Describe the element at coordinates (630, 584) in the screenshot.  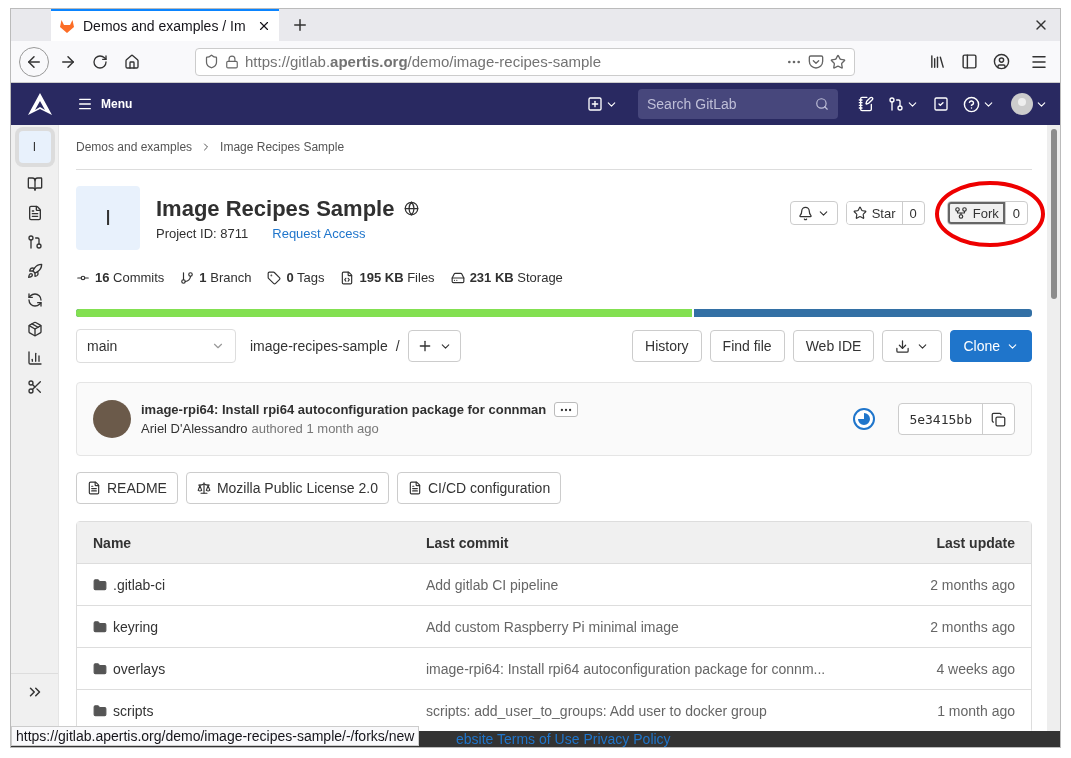
I see `commit-link: Add gitlab CI pipeline` at that location.